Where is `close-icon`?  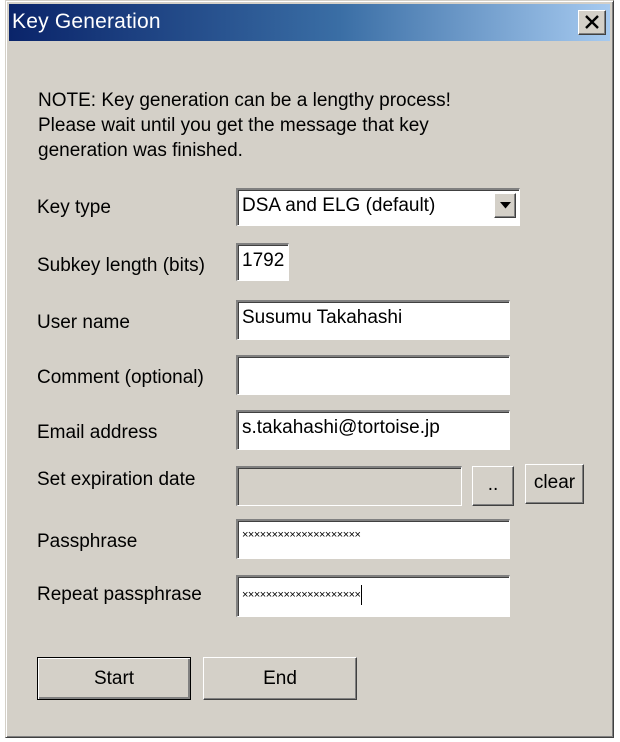
close-icon is located at coordinates (592, 22).